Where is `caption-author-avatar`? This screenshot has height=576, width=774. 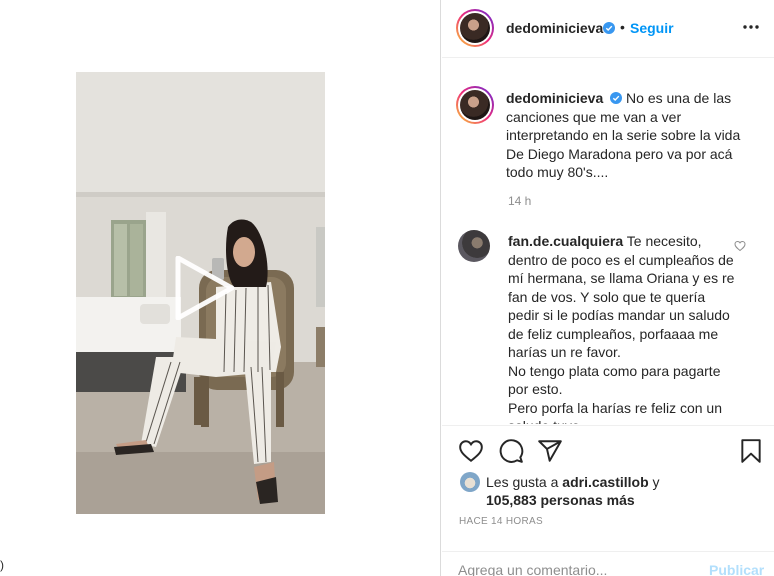
caption-author-avatar is located at coordinates (475, 105).